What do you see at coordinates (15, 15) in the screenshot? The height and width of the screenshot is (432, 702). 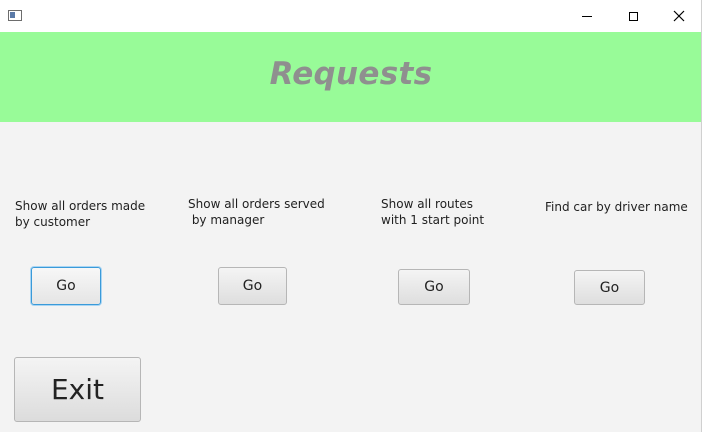 I see `app-icon` at bounding box center [15, 15].